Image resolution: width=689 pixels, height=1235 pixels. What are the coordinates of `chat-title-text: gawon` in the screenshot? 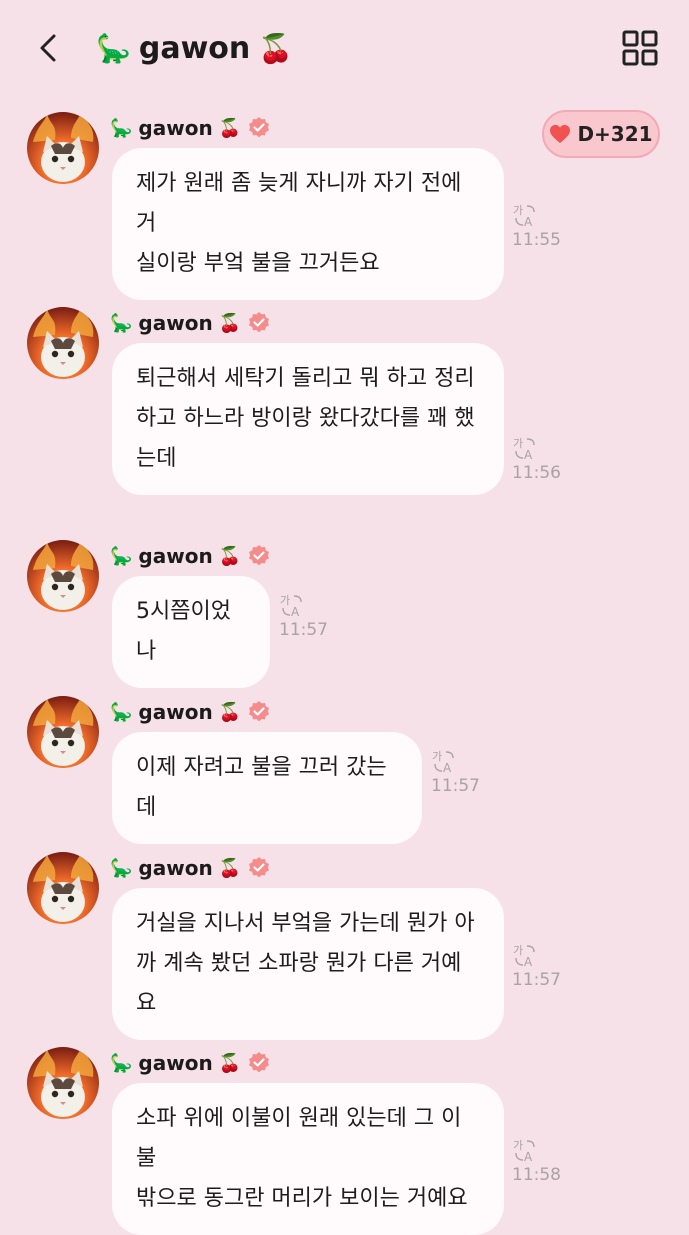 It's located at (194, 48).